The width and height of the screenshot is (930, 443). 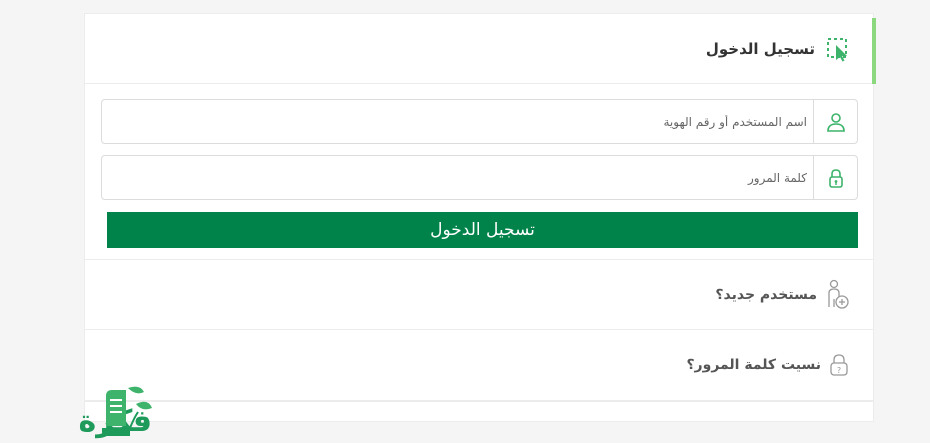 What do you see at coordinates (480, 49) in the screenshot?
I see `login-header: تسجيل الدخول` at bounding box center [480, 49].